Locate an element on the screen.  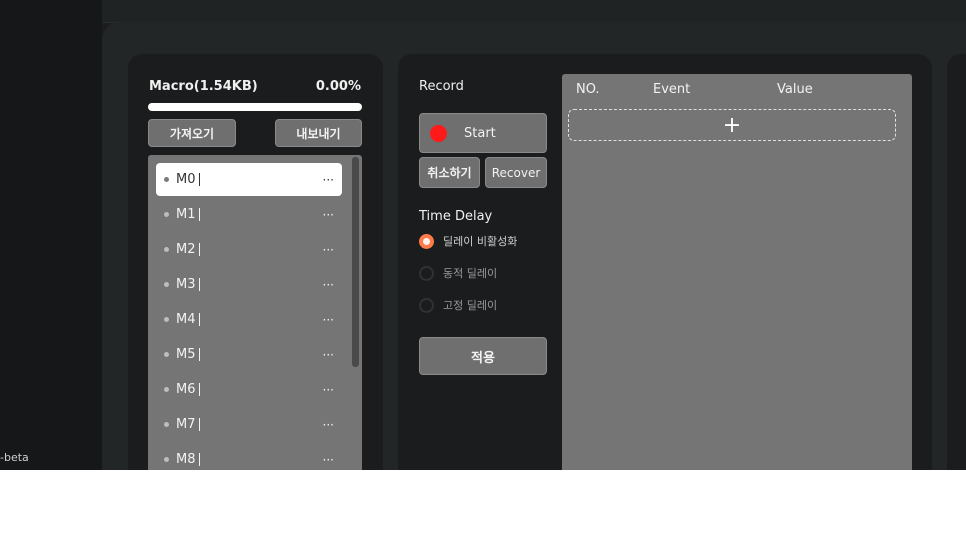
record-title: Record is located at coordinates (441, 86).